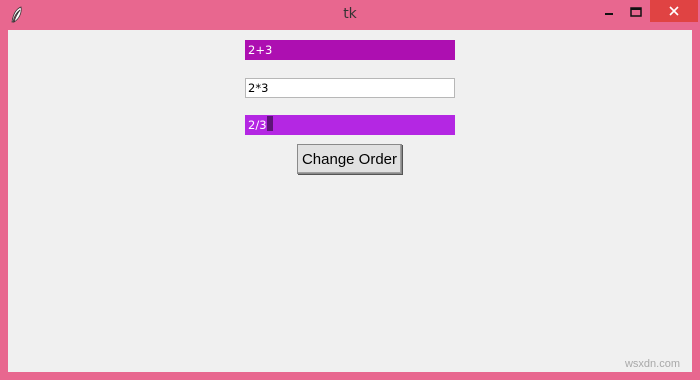 This screenshot has height=380, width=700. What do you see at coordinates (349, 159) in the screenshot?
I see `change-order-button: Change Order` at bounding box center [349, 159].